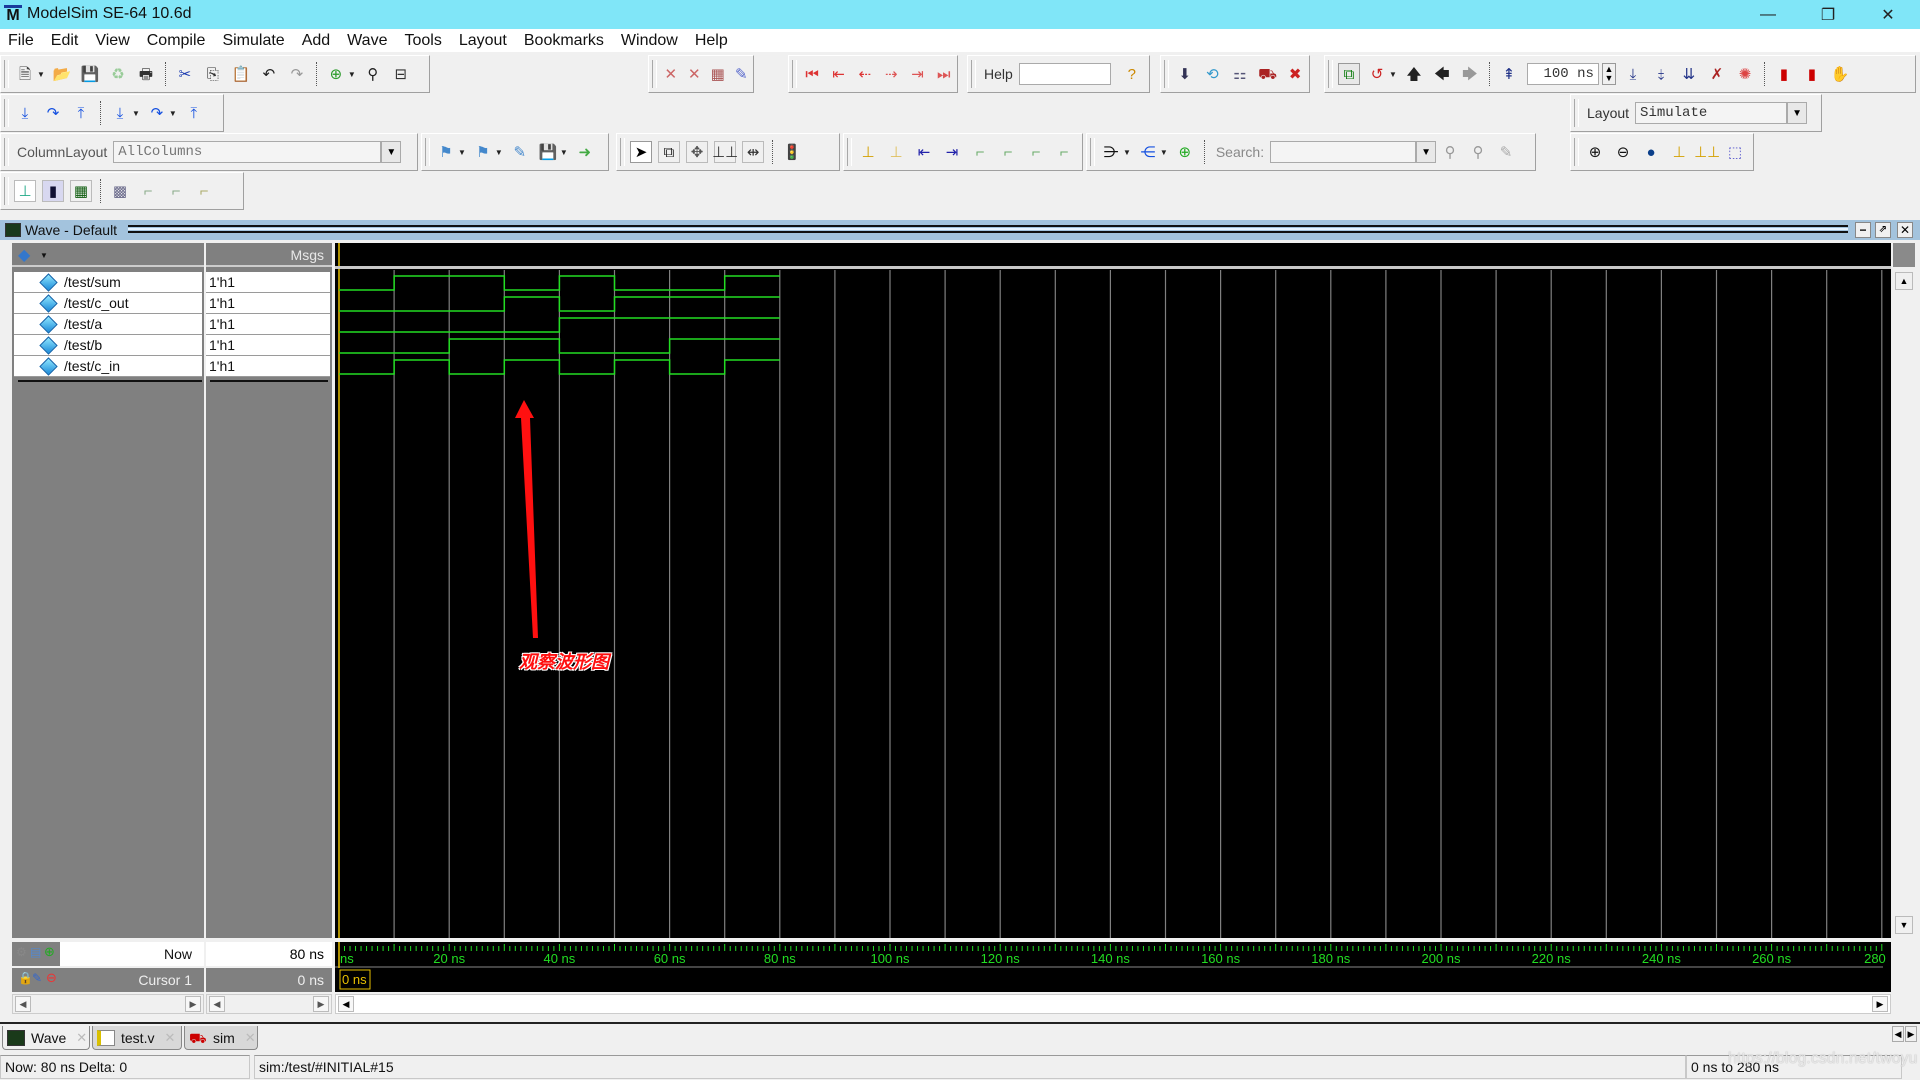  Describe the element at coordinates (1036, 152) in the screenshot. I see `prev-rising-edge-icon: ⌐` at that location.